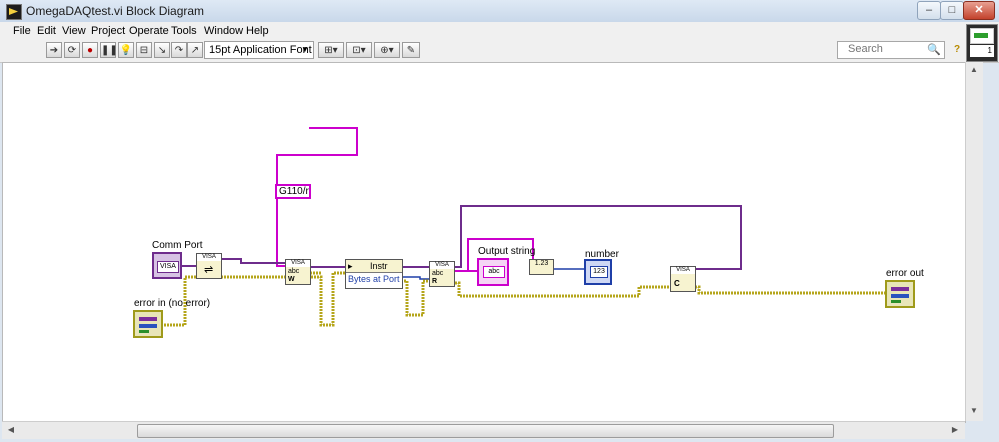  I want to click on horizontal-scrollbar: ◀ ▶, so click(483, 430).